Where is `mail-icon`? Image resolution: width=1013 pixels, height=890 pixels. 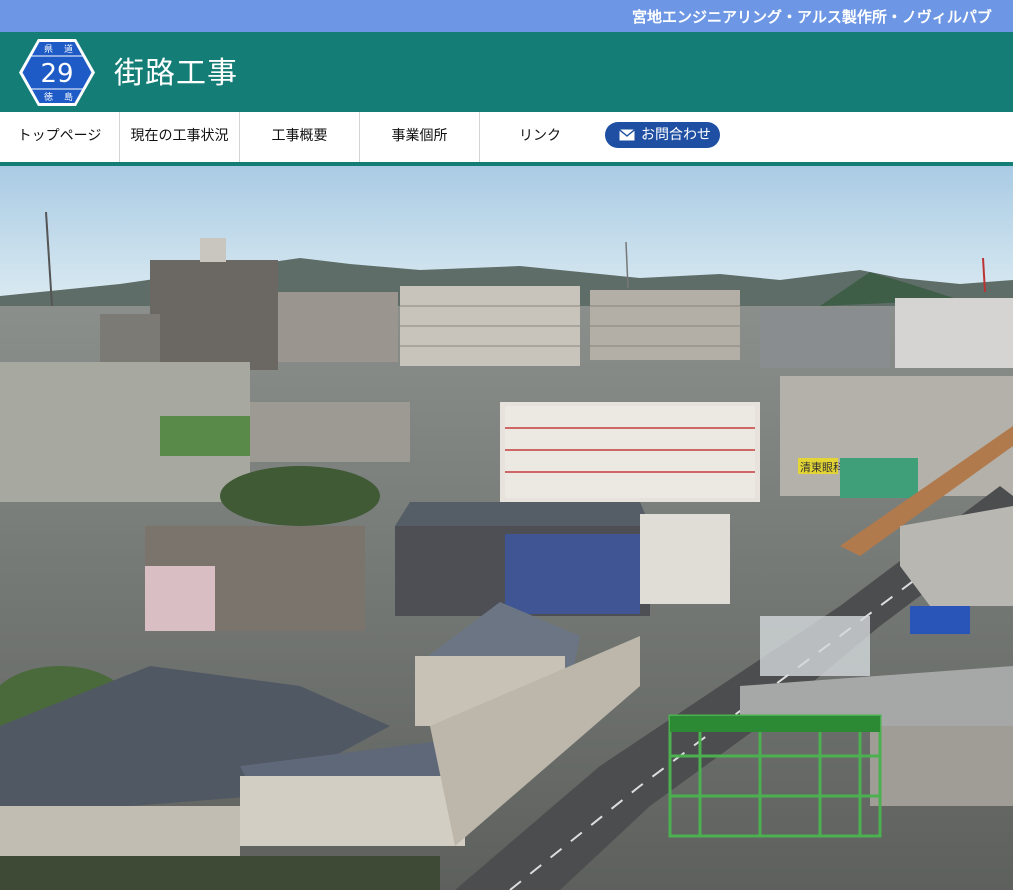
mail-icon is located at coordinates (627, 135).